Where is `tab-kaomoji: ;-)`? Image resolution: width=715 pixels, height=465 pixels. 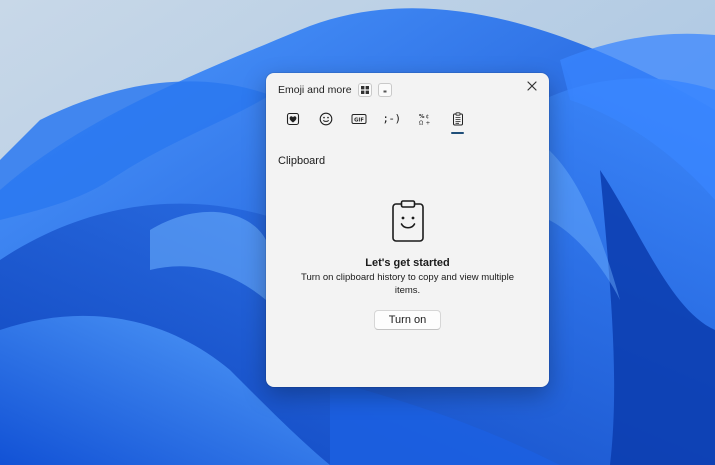 tab-kaomoji: ;-) is located at coordinates (391, 118).